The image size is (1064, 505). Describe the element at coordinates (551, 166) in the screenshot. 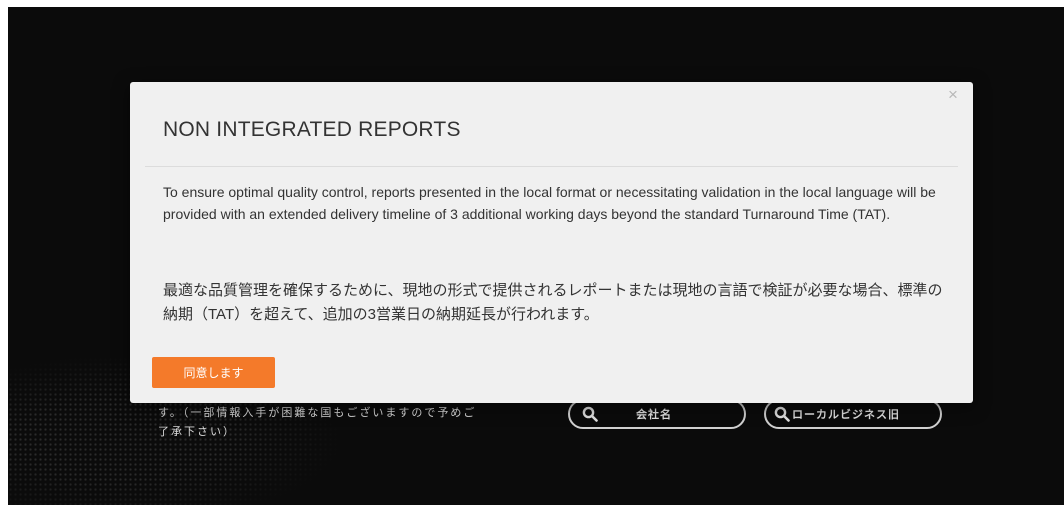

I see `modal-divider` at that location.